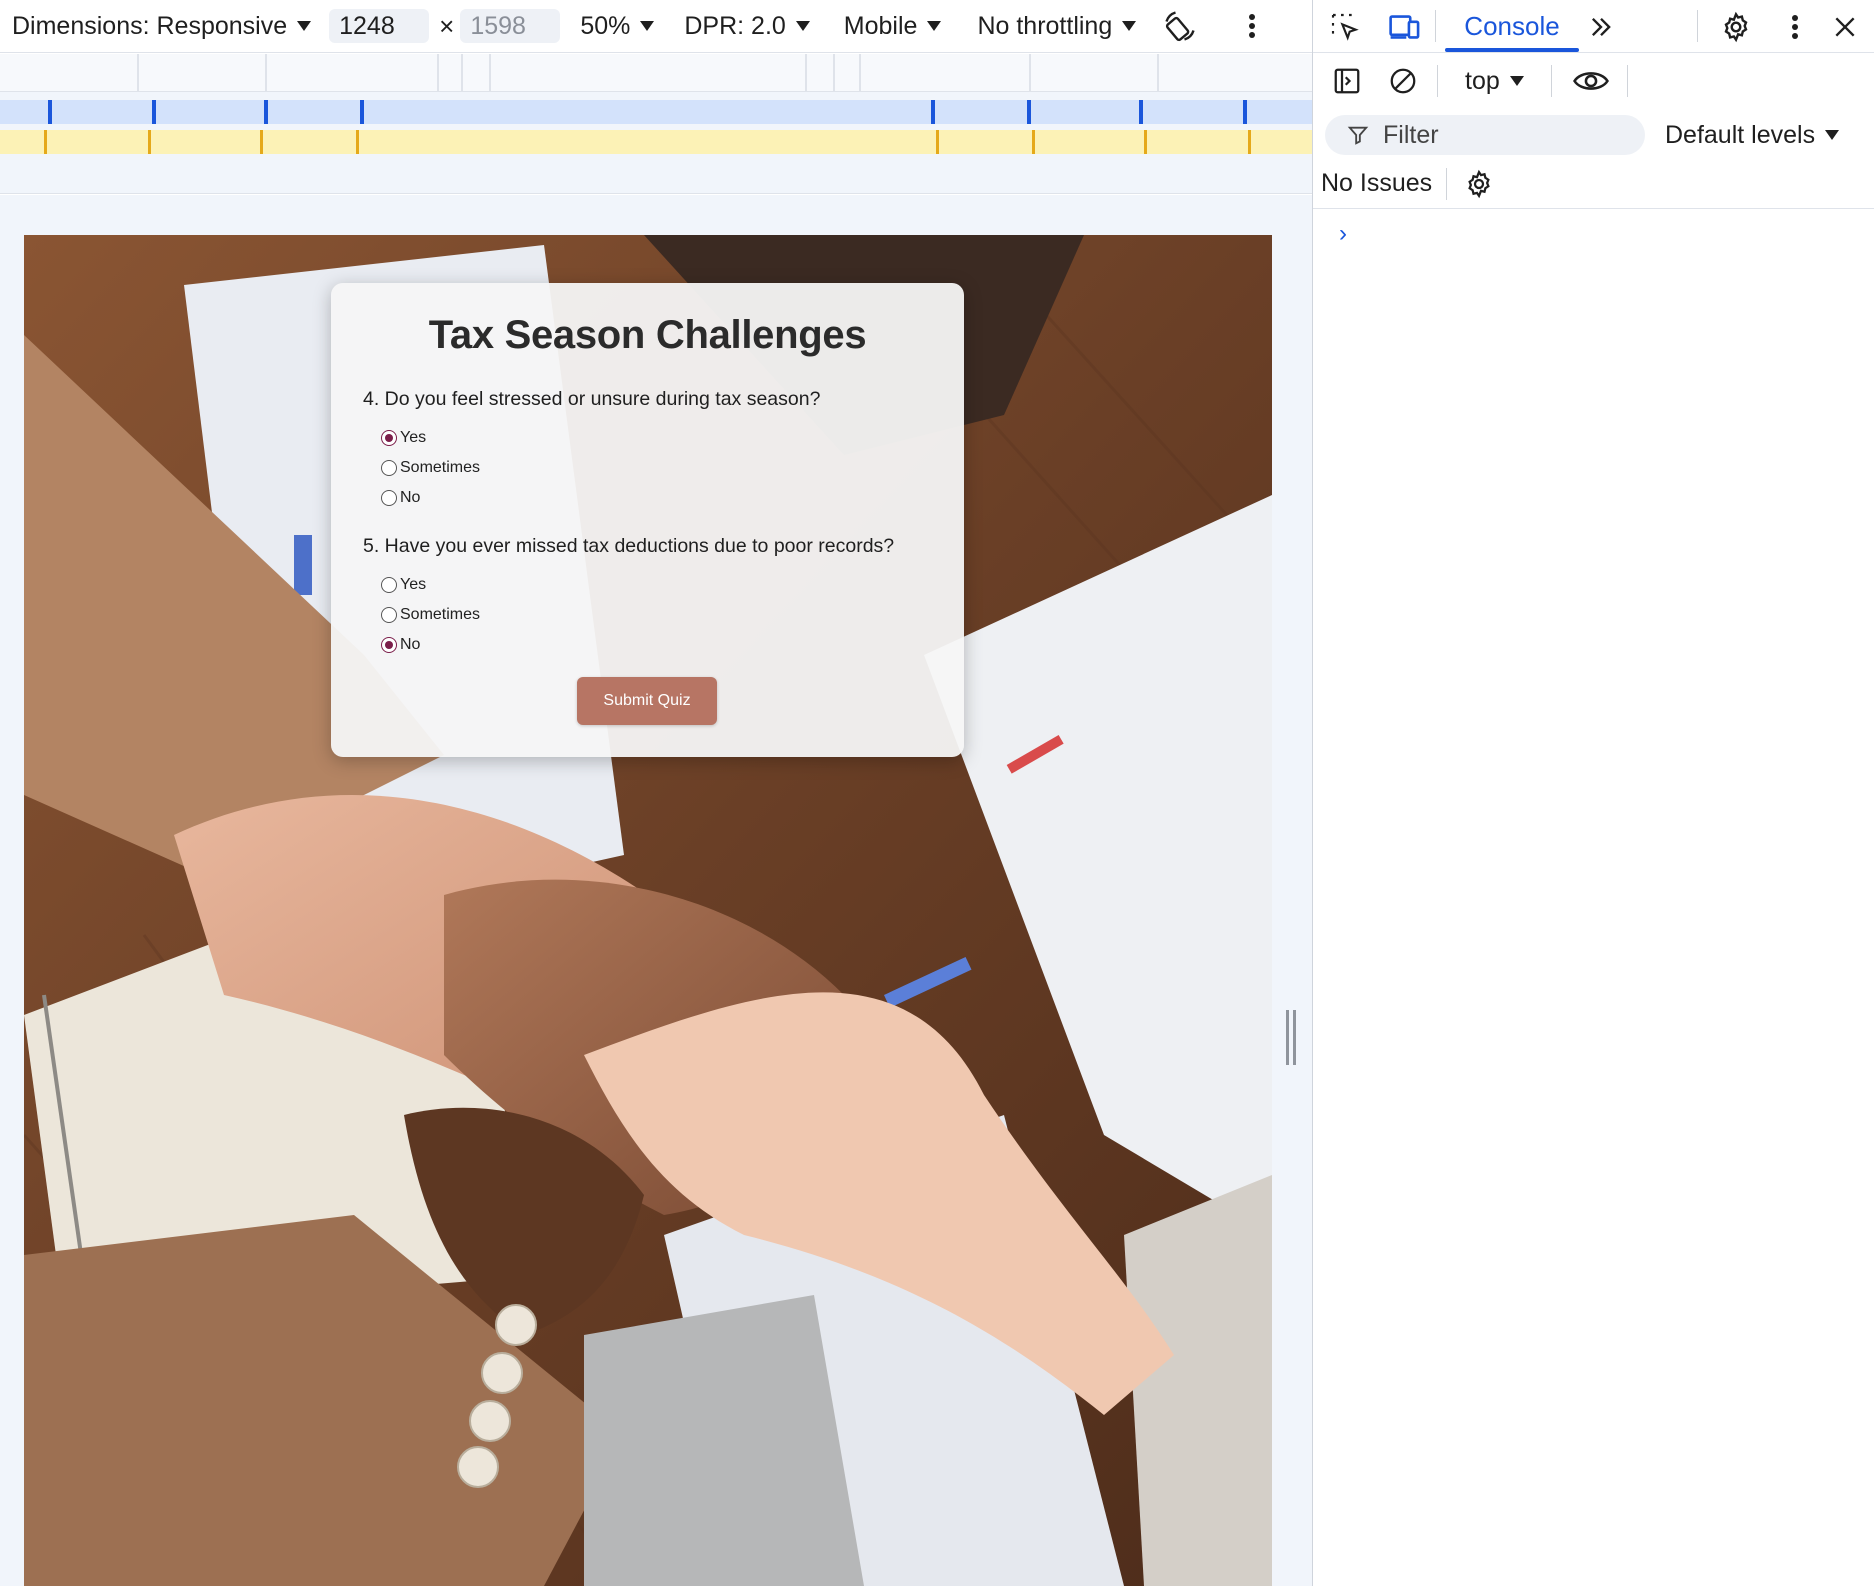 The image size is (1874, 1586). Describe the element at coordinates (1358, 135) in the screenshot. I see `filter-icon` at that location.